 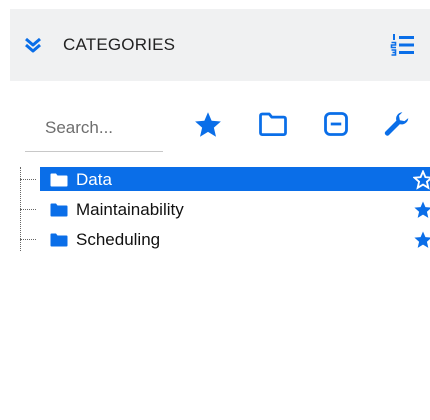 What do you see at coordinates (130, 209) in the screenshot?
I see `tree-item-label: Maintainability` at bounding box center [130, 209].